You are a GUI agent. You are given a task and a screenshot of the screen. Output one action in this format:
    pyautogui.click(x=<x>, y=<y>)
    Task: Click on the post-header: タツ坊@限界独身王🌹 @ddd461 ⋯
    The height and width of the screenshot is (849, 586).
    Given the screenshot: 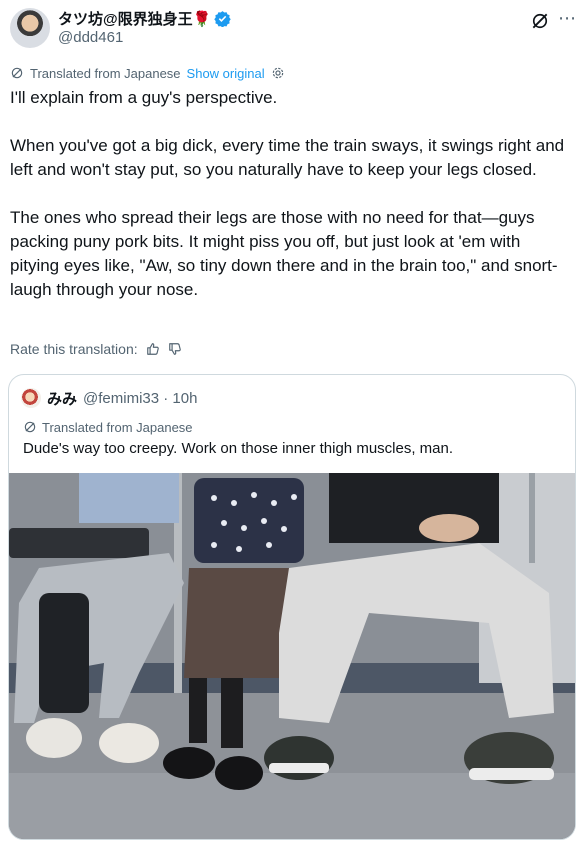 What is the action you would take?
    pyautogui.click(x=293, y=28)
    